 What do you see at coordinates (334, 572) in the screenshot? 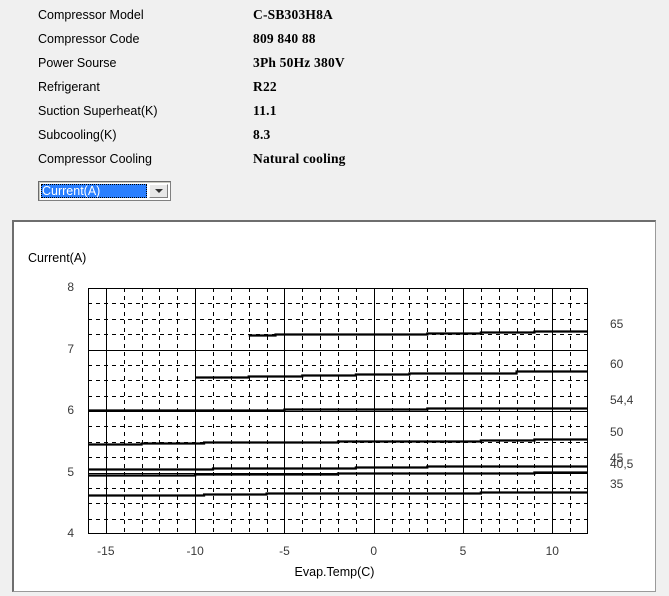
I see `x-axis-title: Evap.Temp(C)` at bounding box center [334, 572].